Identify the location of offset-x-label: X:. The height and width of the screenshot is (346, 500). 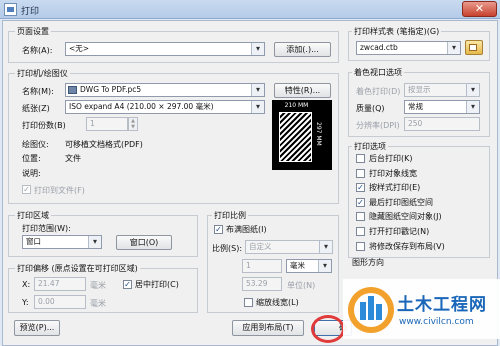
(26, 284).